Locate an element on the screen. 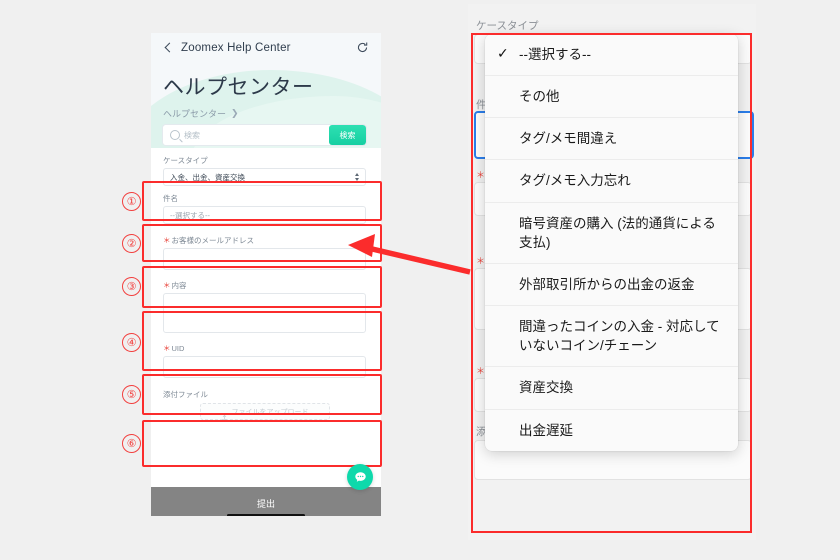  subject-select: --選択する-- is located at coordinates (264, 215).